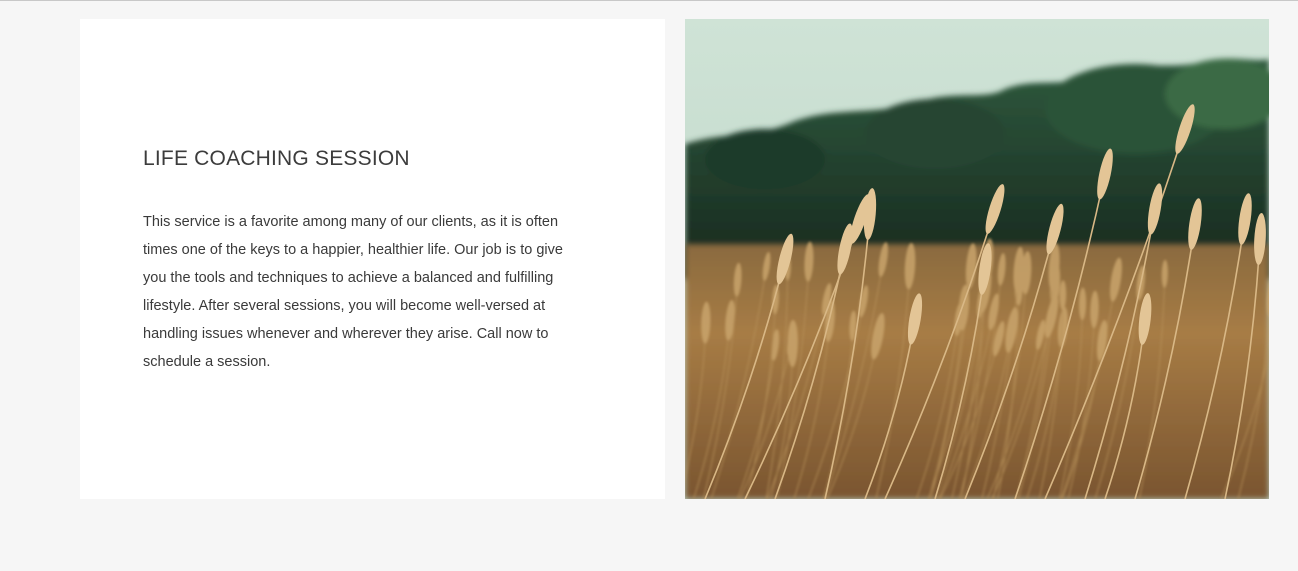 The height and width of the screenshot is (571, 1298). I want to click on service-title: LIFE COACHING SESSION, so click(276, 158).